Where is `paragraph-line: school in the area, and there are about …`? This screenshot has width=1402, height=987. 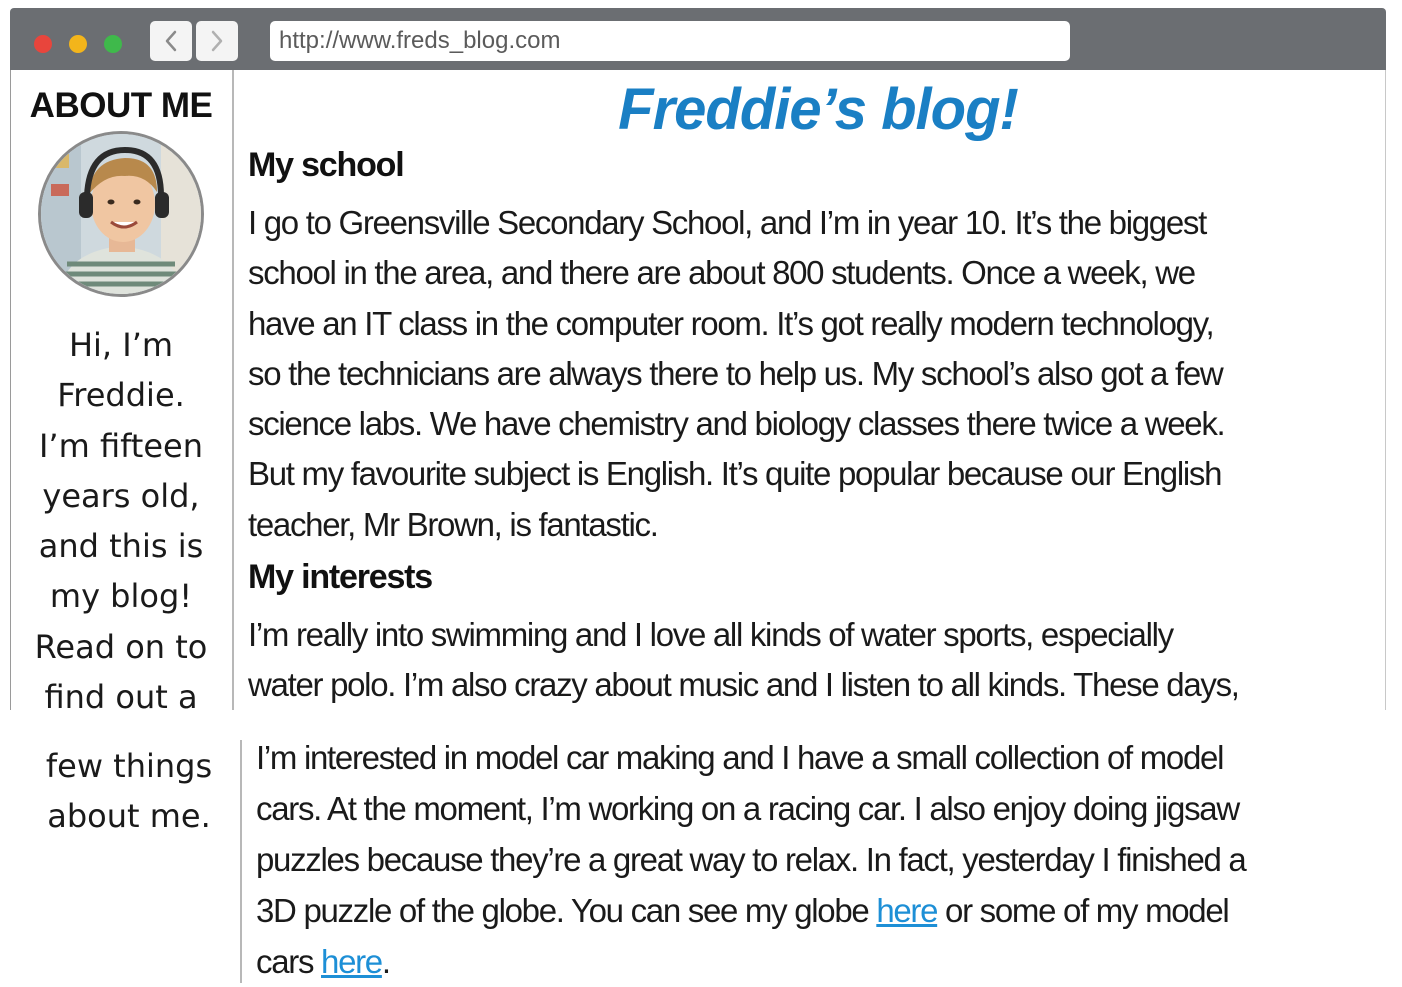 paragraph-line: school in the area, and there are about … is located at coordinates (722, 273).